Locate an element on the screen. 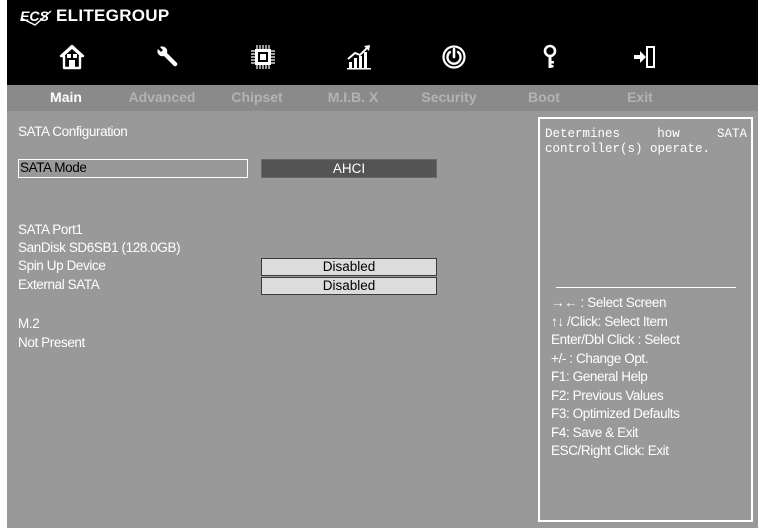 This screenshot has height=530, width=769. tab-mib-x: M.I.B. X is located at coordinates (353, 97).